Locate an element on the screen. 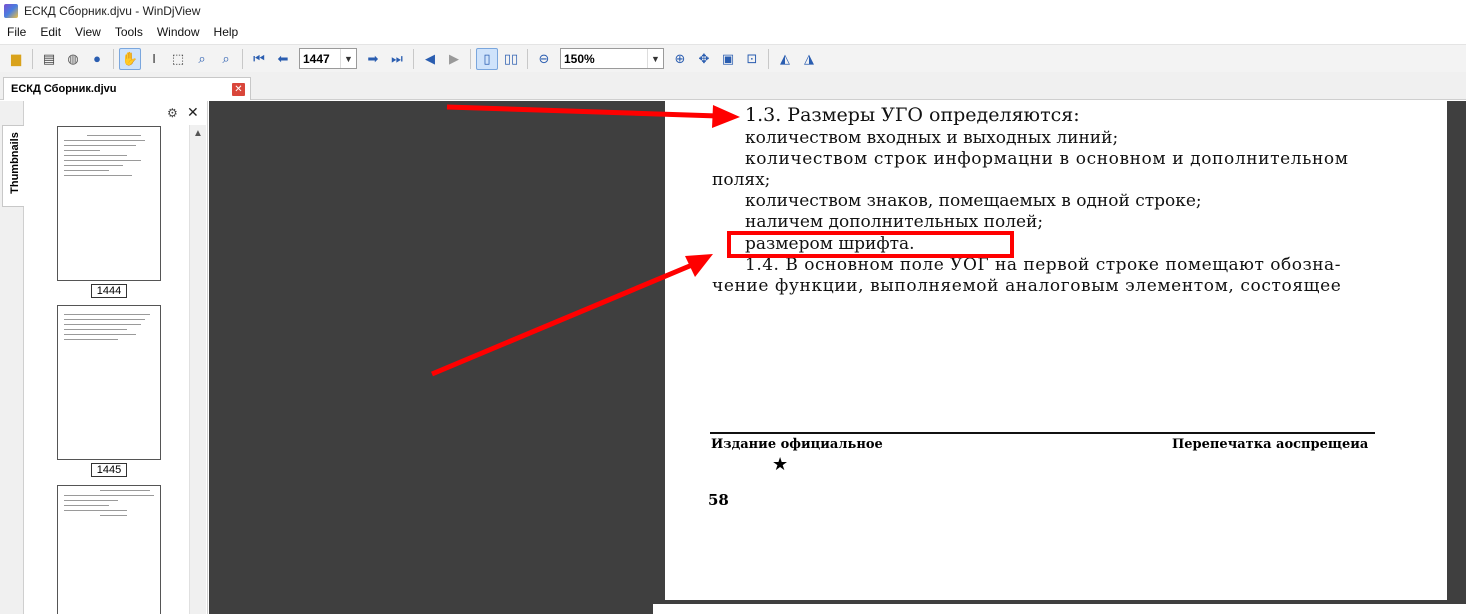 The height and width of the screenshot is (616, 1466). next-page-icon: ➡ is located at coordinates (373, 59).